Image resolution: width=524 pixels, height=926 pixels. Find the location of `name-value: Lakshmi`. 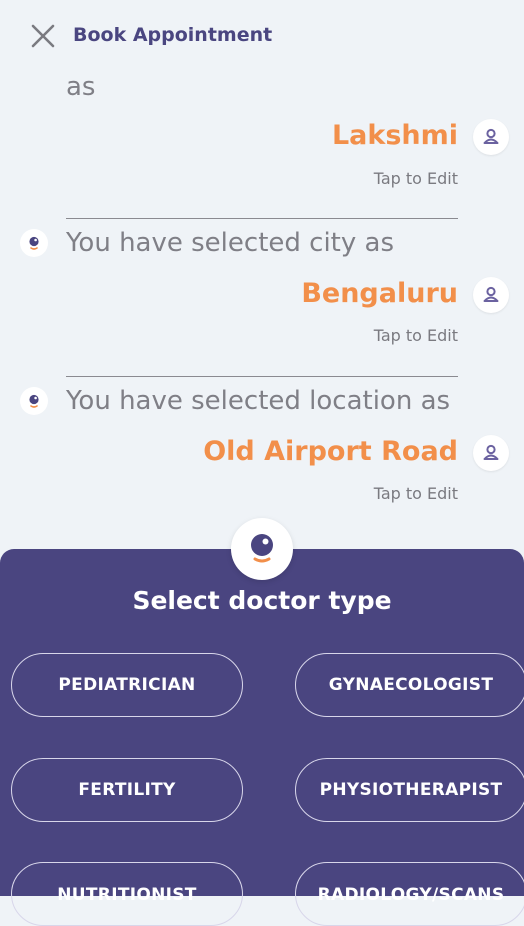

name-value: Lakshmi is located at coordinates (395, 135).